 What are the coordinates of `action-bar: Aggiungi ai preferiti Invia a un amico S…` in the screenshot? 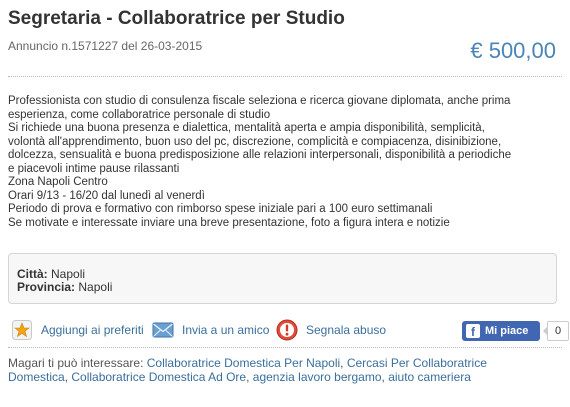 It's located at (290, 331).